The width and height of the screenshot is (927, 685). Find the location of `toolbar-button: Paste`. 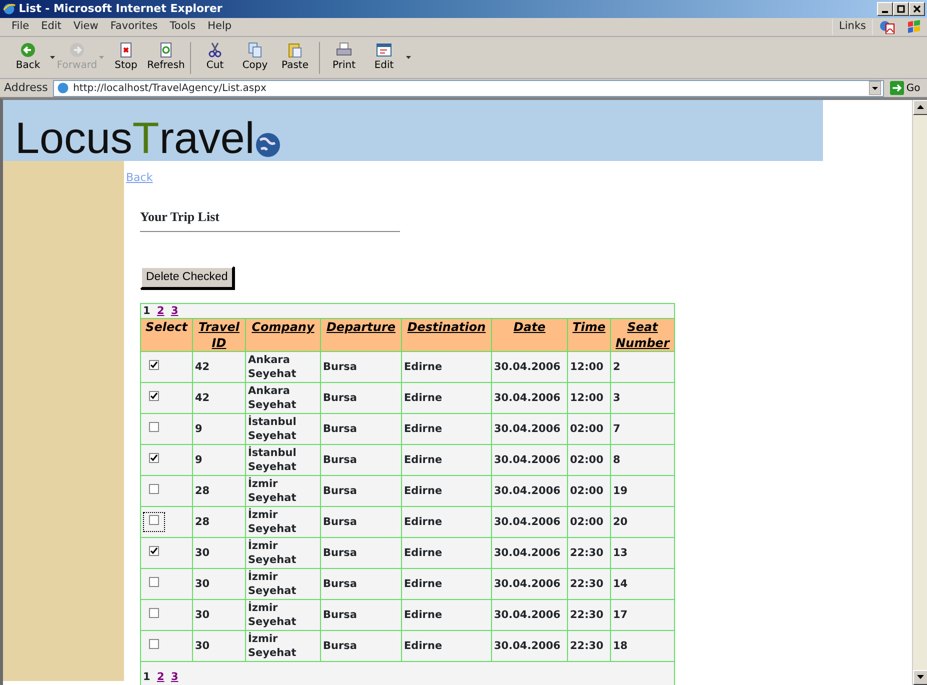

toolbar-button: Paste is located at coordinates (295, 57).